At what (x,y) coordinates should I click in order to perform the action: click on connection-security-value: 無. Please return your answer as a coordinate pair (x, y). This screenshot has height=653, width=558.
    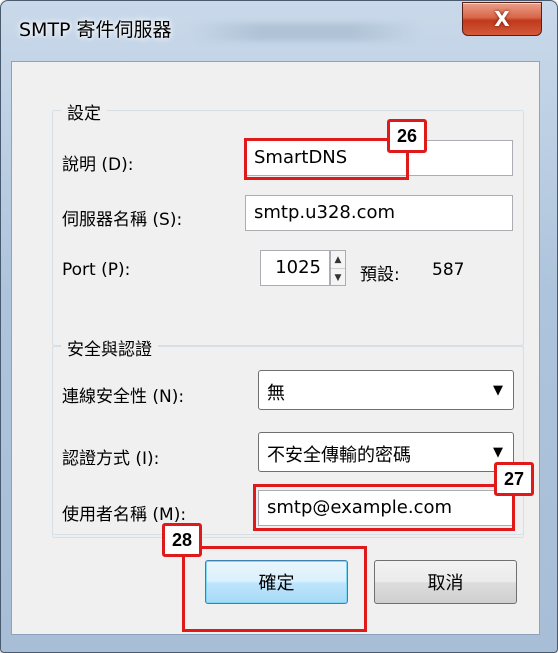
    Looking at the image, I should click on (276, 393).